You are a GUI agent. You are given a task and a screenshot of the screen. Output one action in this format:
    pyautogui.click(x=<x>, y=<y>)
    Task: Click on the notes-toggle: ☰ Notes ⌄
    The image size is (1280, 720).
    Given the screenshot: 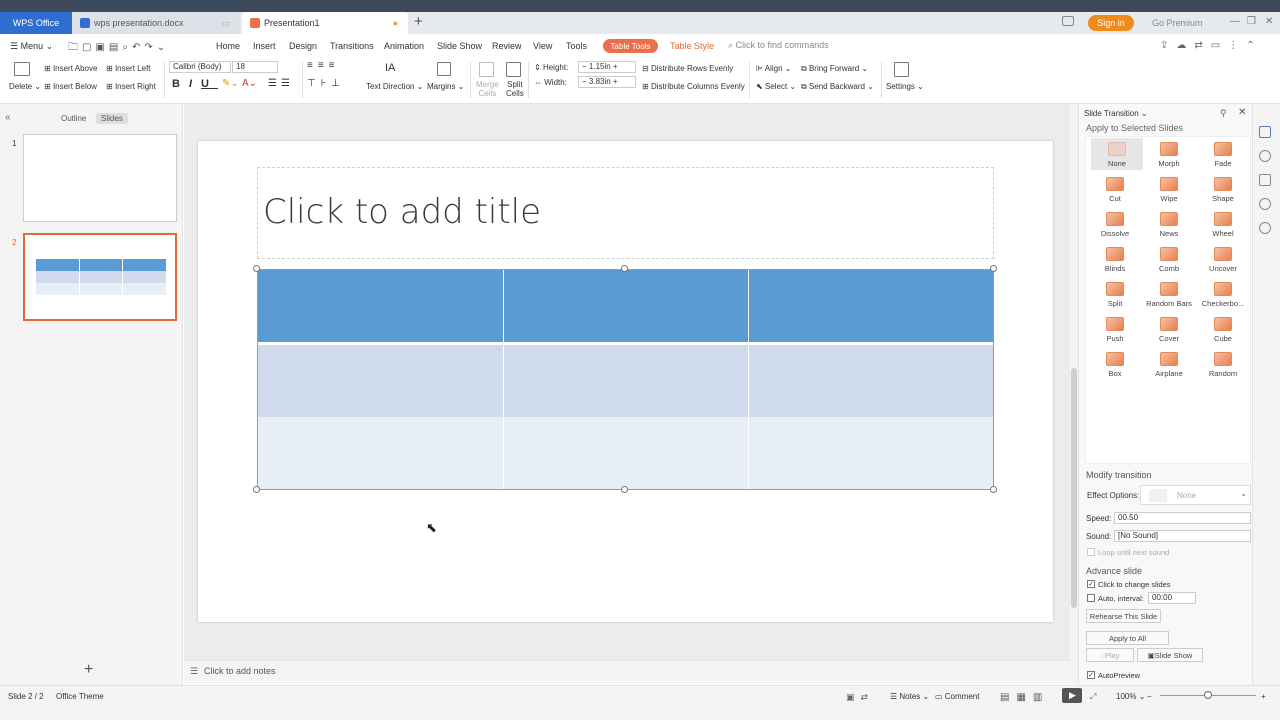 What is the action you would take?
    pyautogui.click(x=909, y=696)
    